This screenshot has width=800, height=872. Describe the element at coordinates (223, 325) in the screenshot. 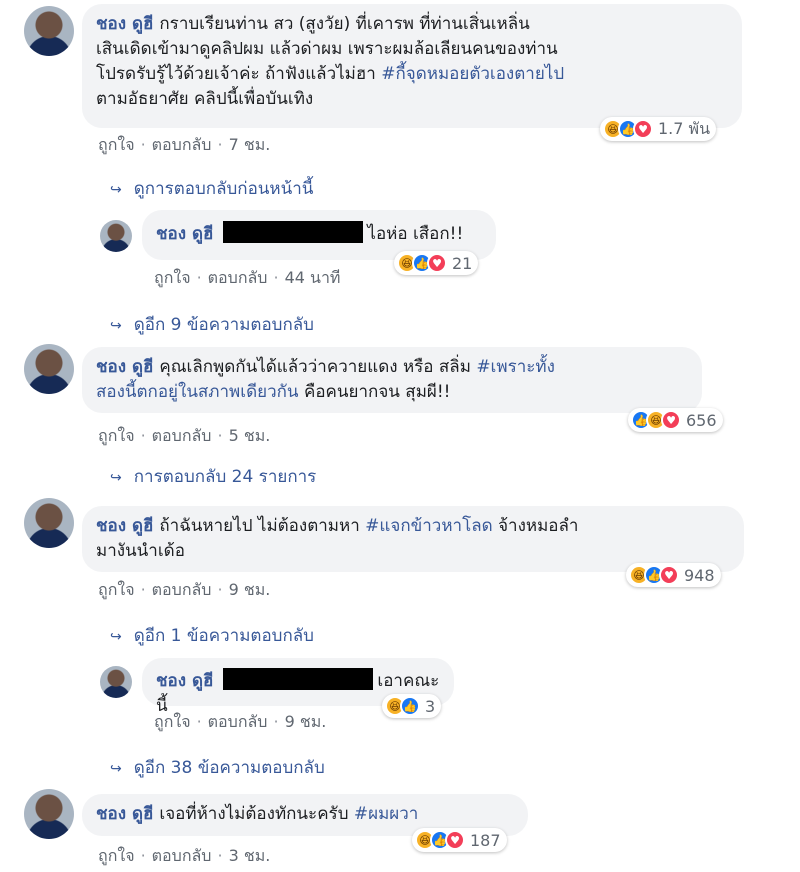

I see `link-text: ดูอีก 9 ข้อความตอบกลับ` at that location.